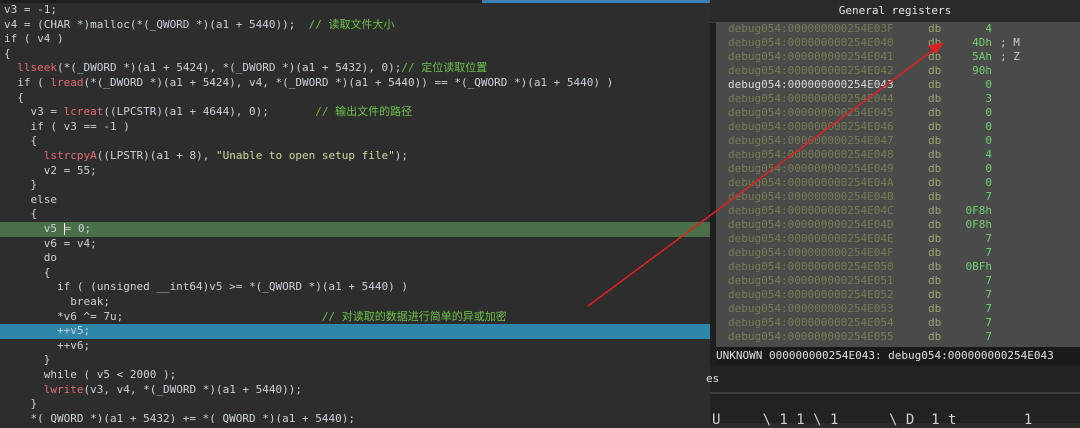  Describe the element at coordinates (898, 239) in the screenshot. I see `hex-row: debug054:000000000254E04E db 7` at that location.